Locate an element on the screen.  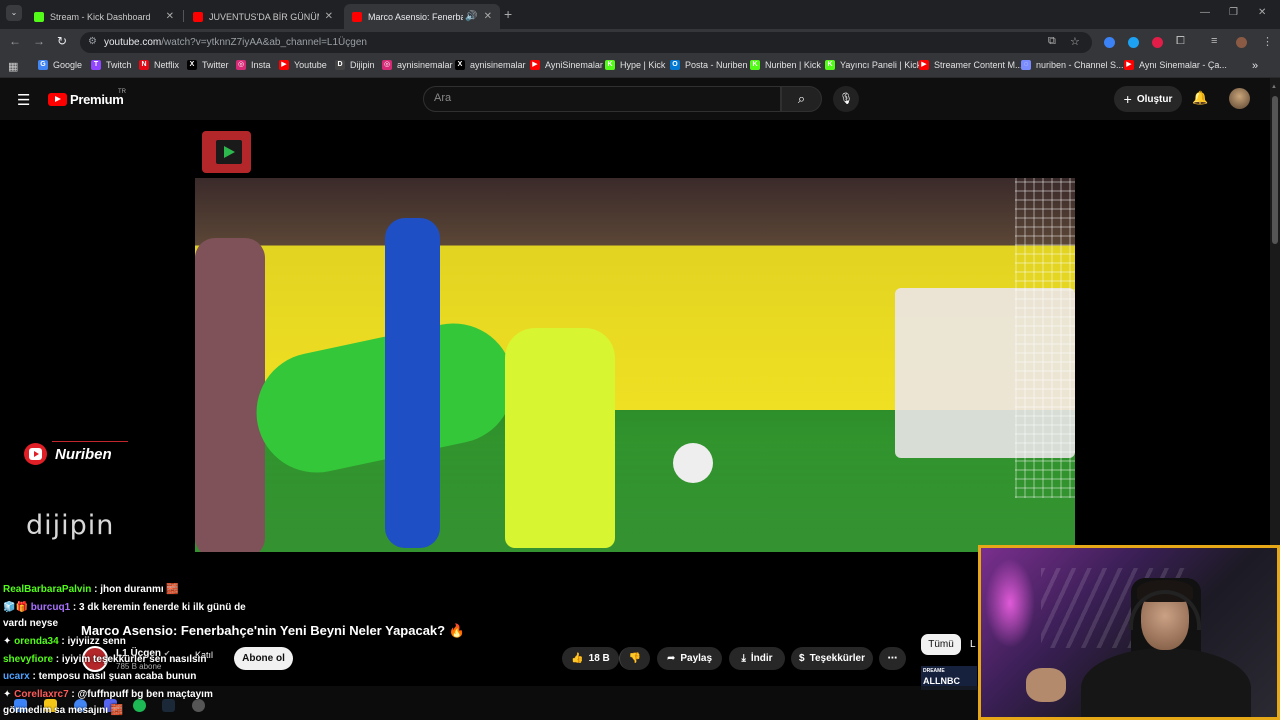
bookmark-label: Netflix is located at coordinates (167, 65).